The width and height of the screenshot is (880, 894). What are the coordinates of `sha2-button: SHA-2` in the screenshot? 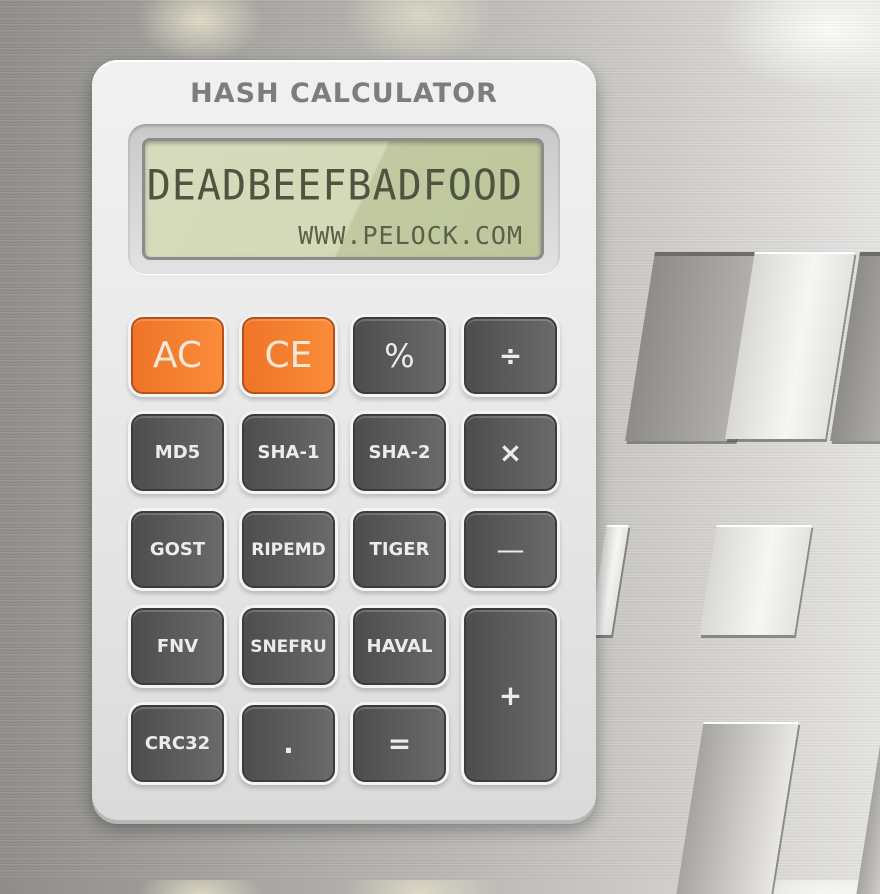 It's located at (399, 452).